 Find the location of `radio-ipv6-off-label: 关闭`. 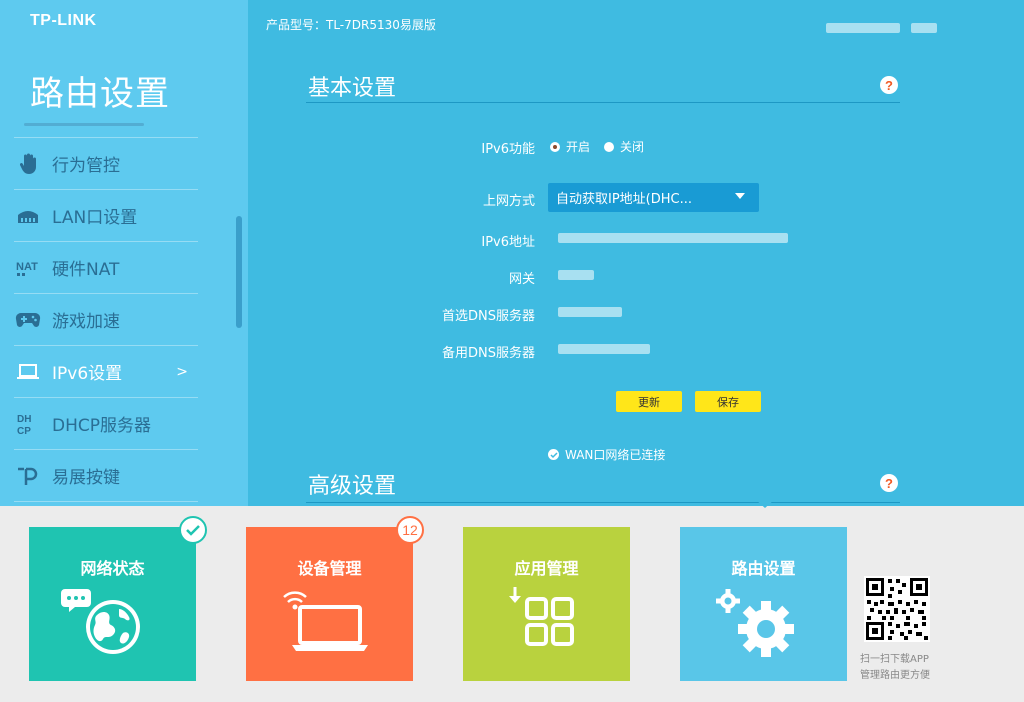

radio-ipv6-off-label: 关闭 is located at coordinates (632, 146).